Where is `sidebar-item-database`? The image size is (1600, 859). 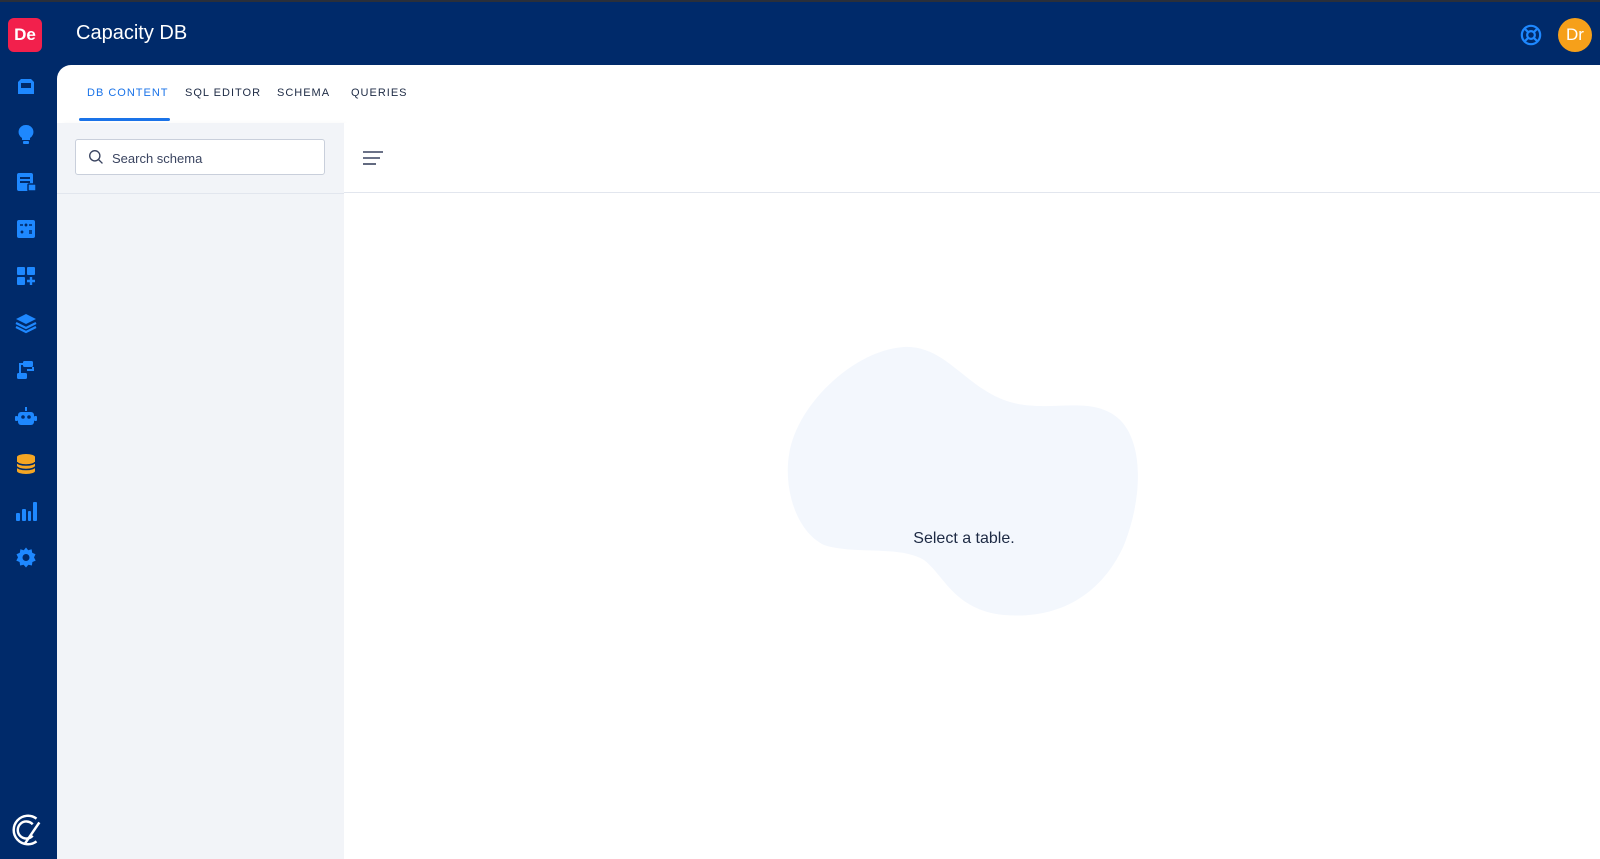 sidebar-item-database is located at coordinates (26, 464).